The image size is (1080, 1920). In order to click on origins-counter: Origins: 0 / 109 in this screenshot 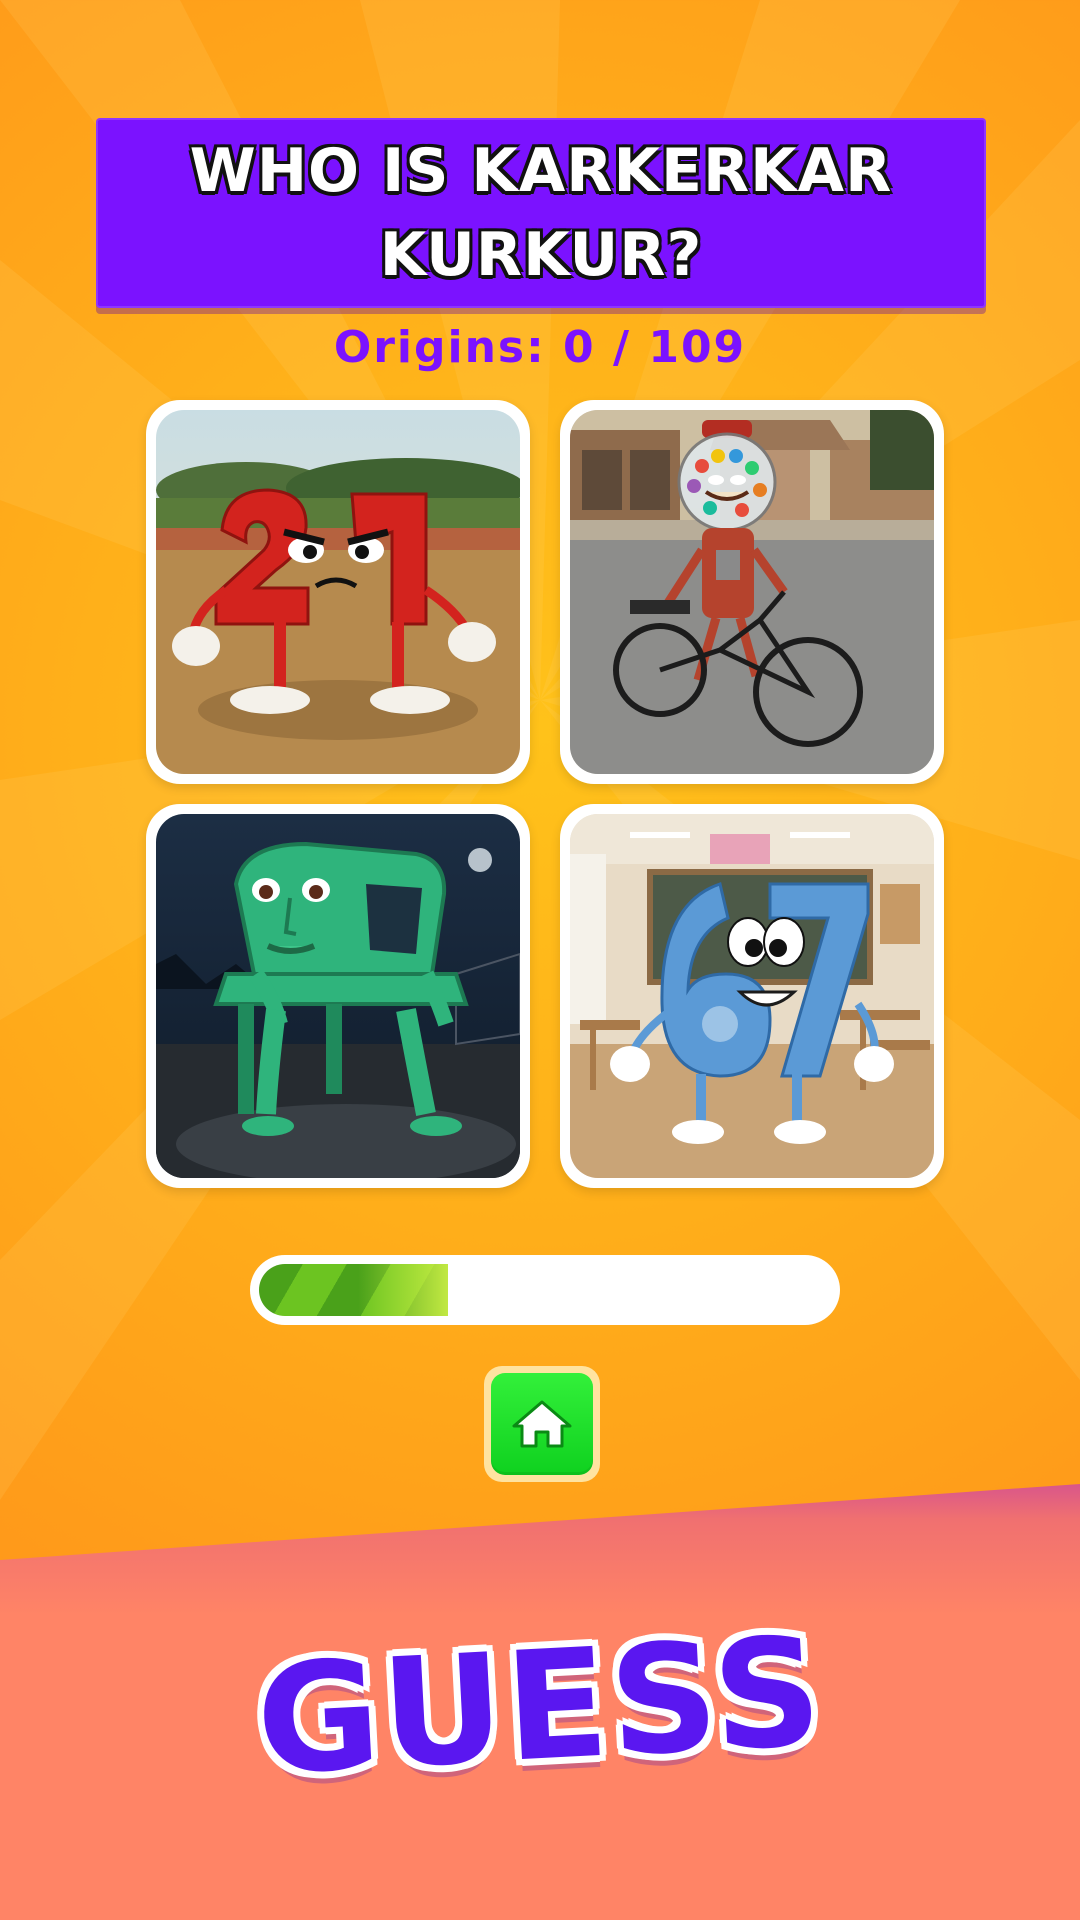, I will do `click(540, 347)`.